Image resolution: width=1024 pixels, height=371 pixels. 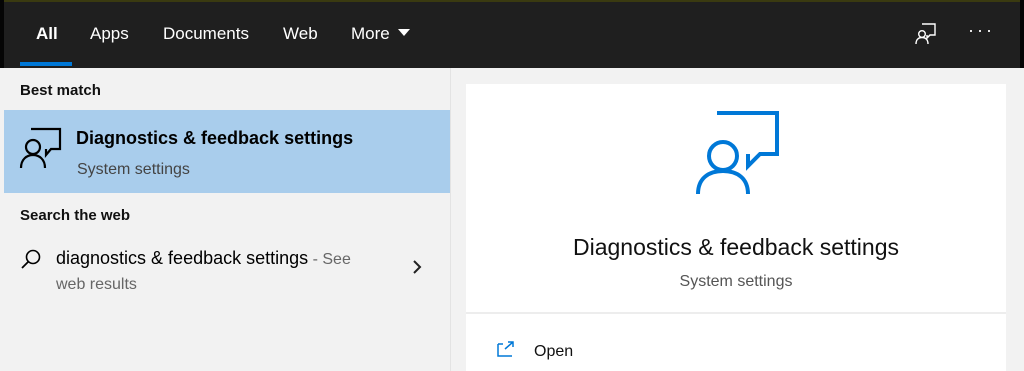 I want to click on preview-title: Diagnostics & feedback settings, so click(x=735, y=247).